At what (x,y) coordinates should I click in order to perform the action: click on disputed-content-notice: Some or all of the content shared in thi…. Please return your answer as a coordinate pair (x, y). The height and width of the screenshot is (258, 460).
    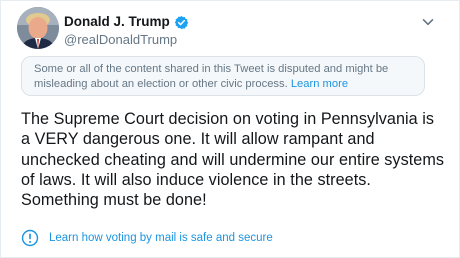
    Looking at the image, I should click on (223, 76).